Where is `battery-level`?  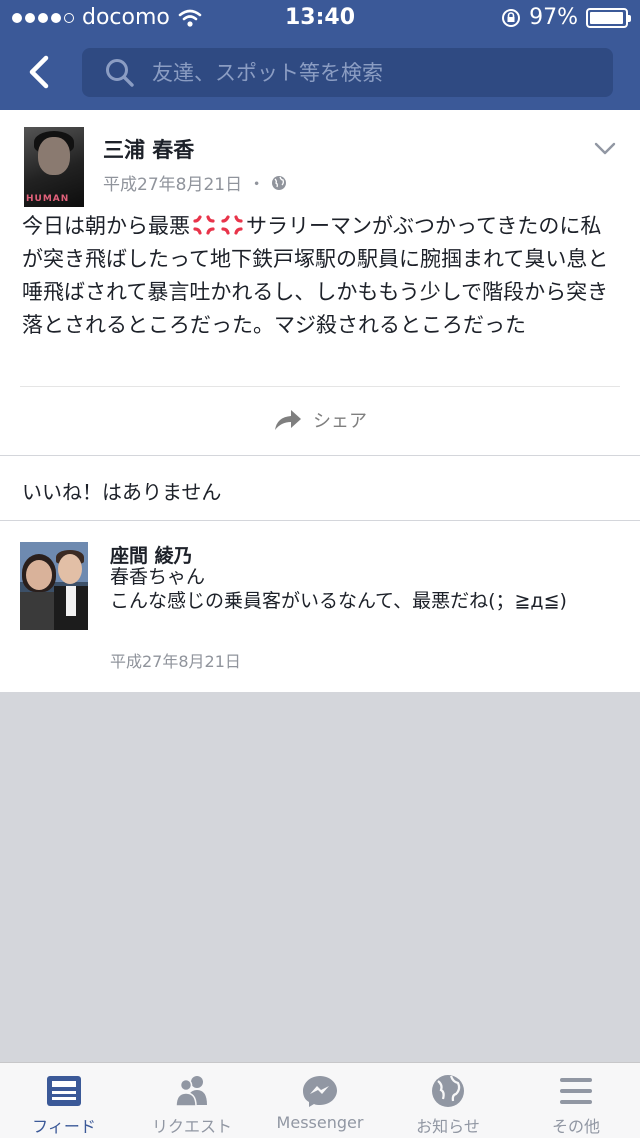 battery-level is located at coordinates (606, 17).